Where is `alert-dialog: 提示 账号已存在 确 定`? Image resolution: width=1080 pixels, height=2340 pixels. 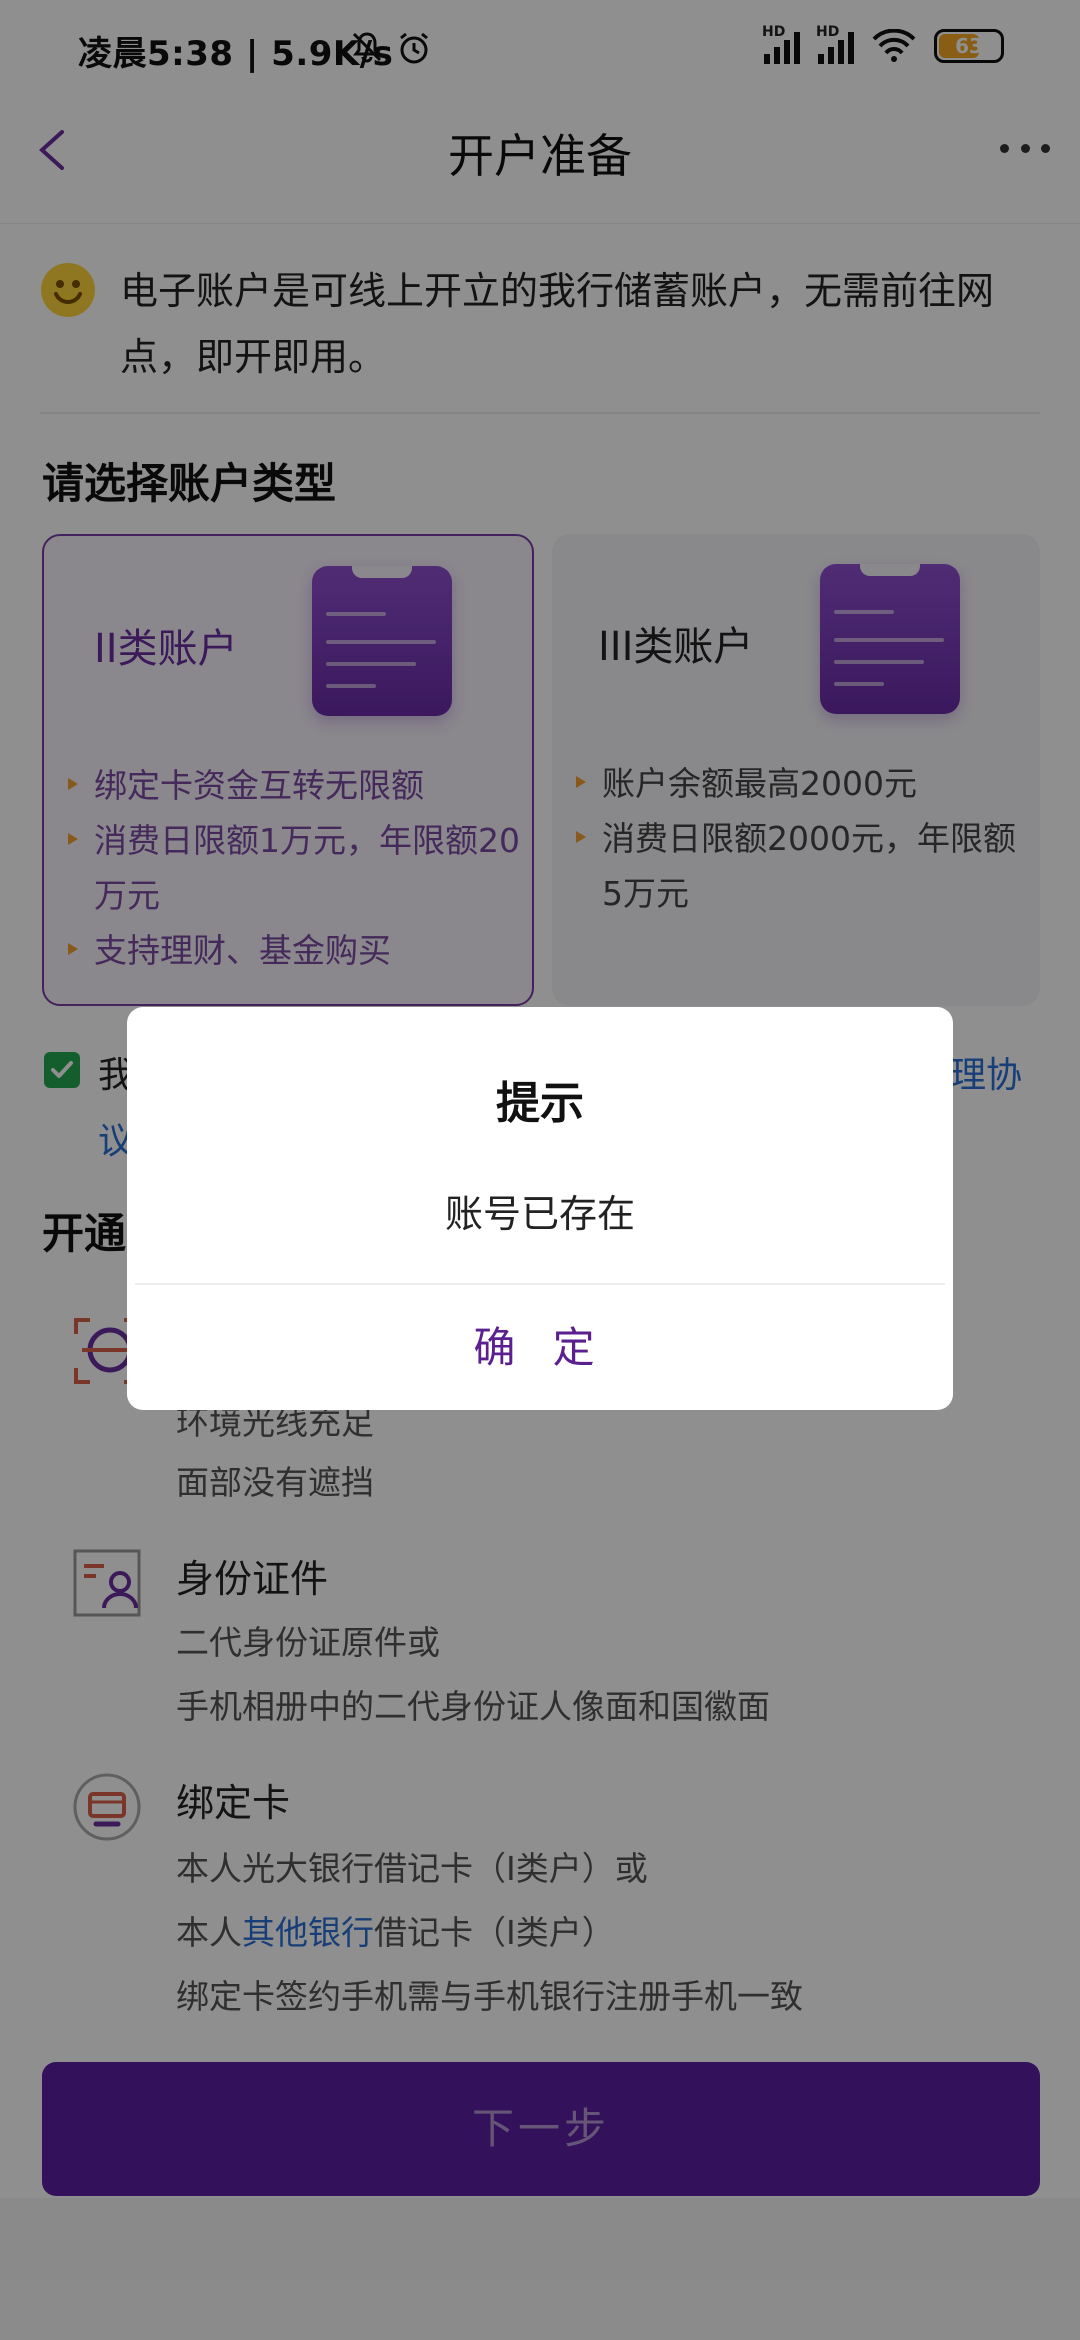 alert-dialog: 提示 账号已存在 确 定 is located at coordinates (540, 1208).